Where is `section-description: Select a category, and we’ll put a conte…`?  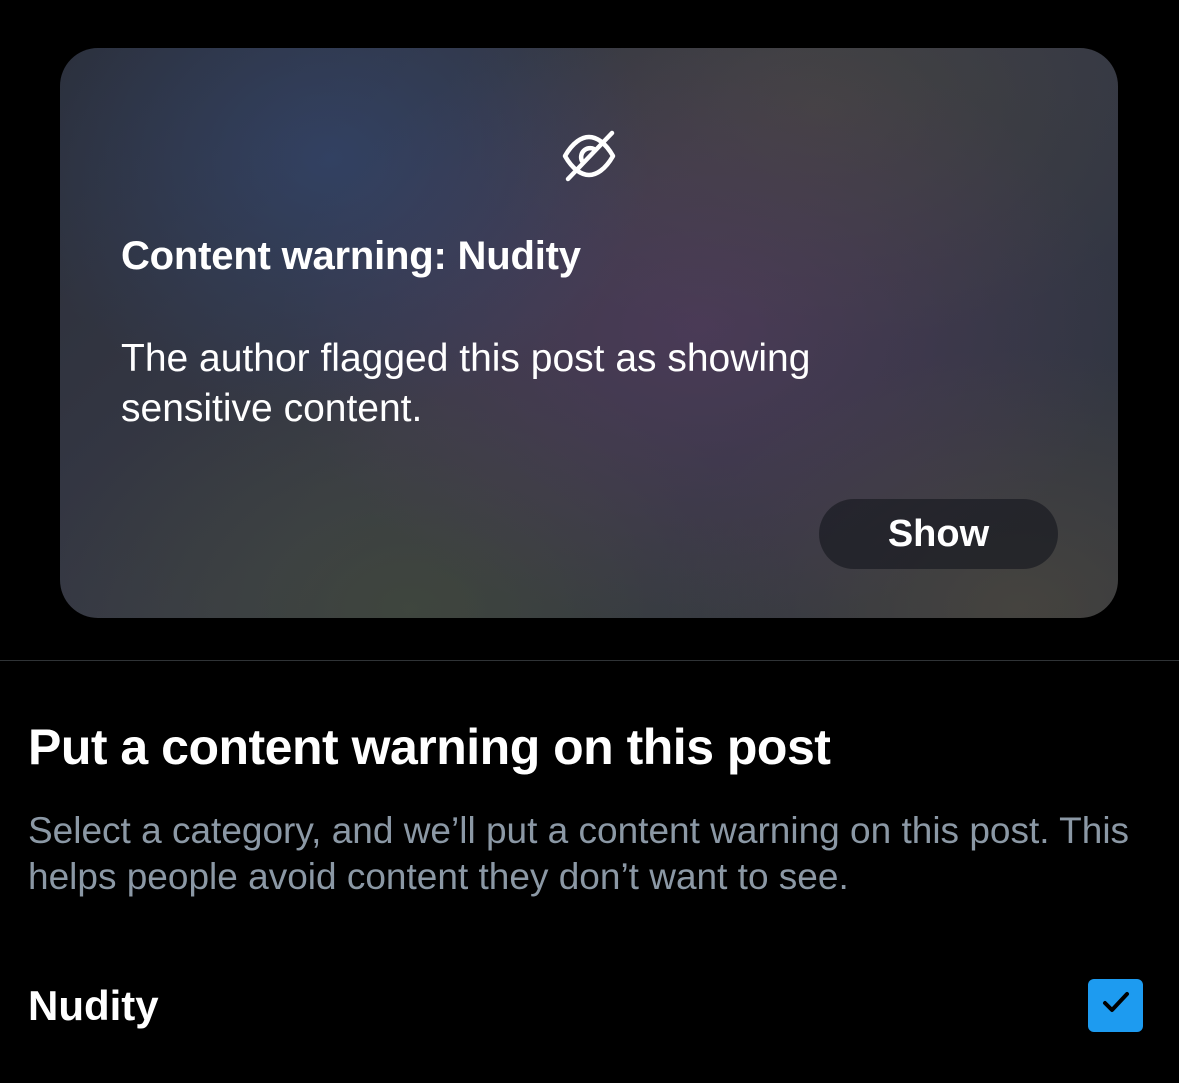
section-description: Select a category, and we’ll put a conte… is located at coordinates (579, 853).